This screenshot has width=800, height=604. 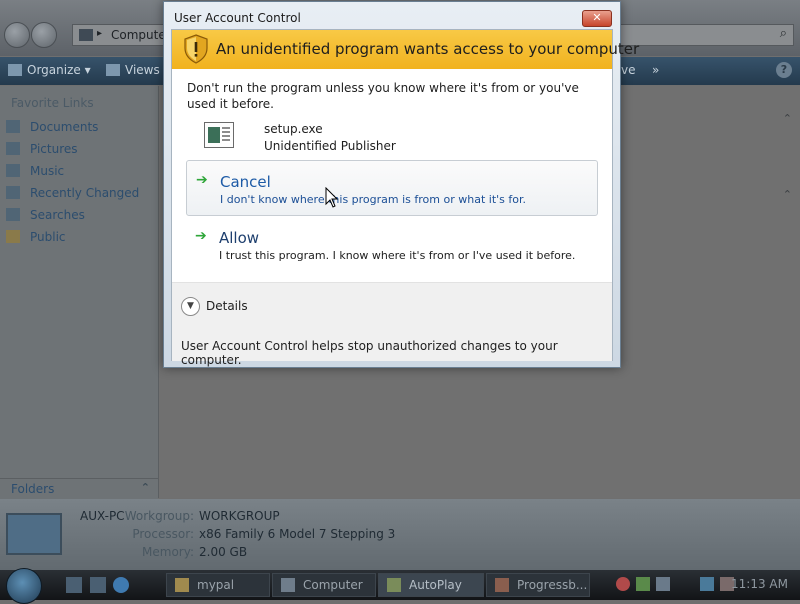 What do you see at coordinates (182, 585) in the screenshot?
I see `folder-icon` at bounding box center [182, 585].